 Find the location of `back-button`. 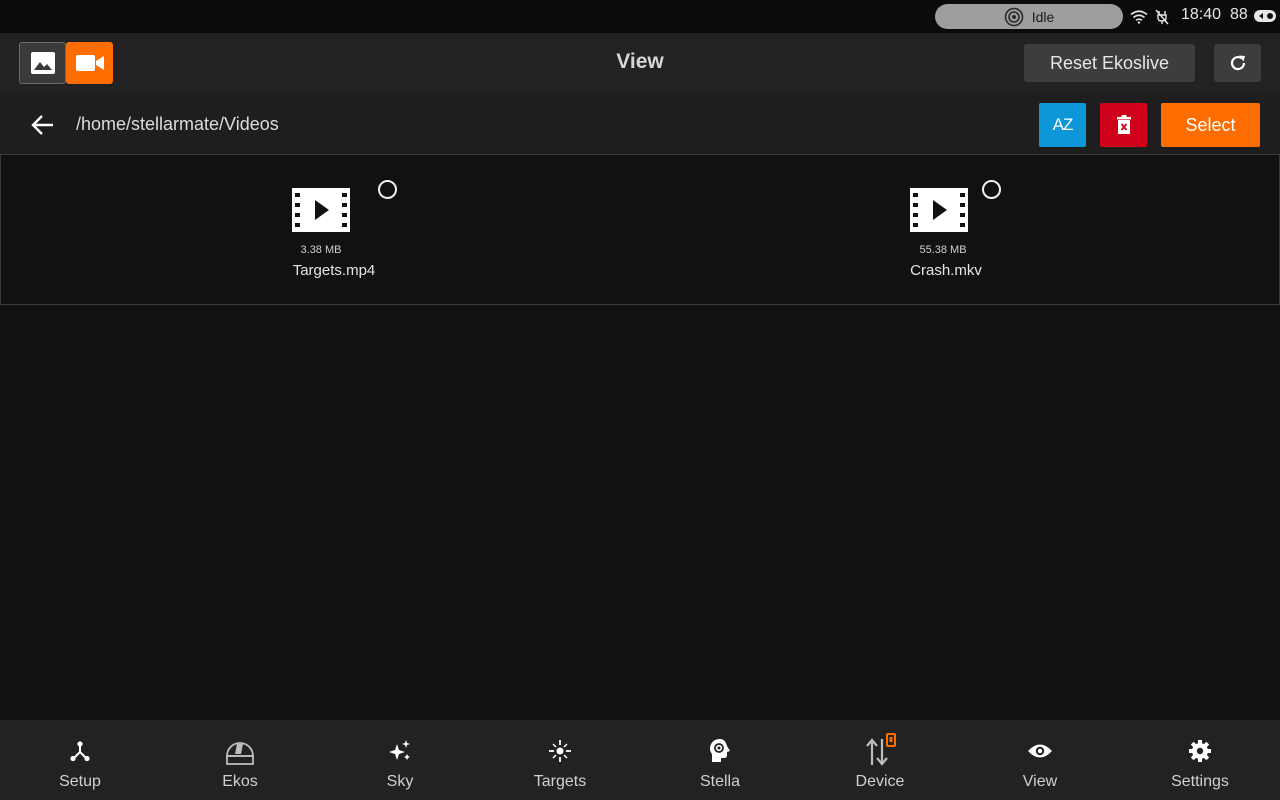

back-button is located at coordinates (43, 125).